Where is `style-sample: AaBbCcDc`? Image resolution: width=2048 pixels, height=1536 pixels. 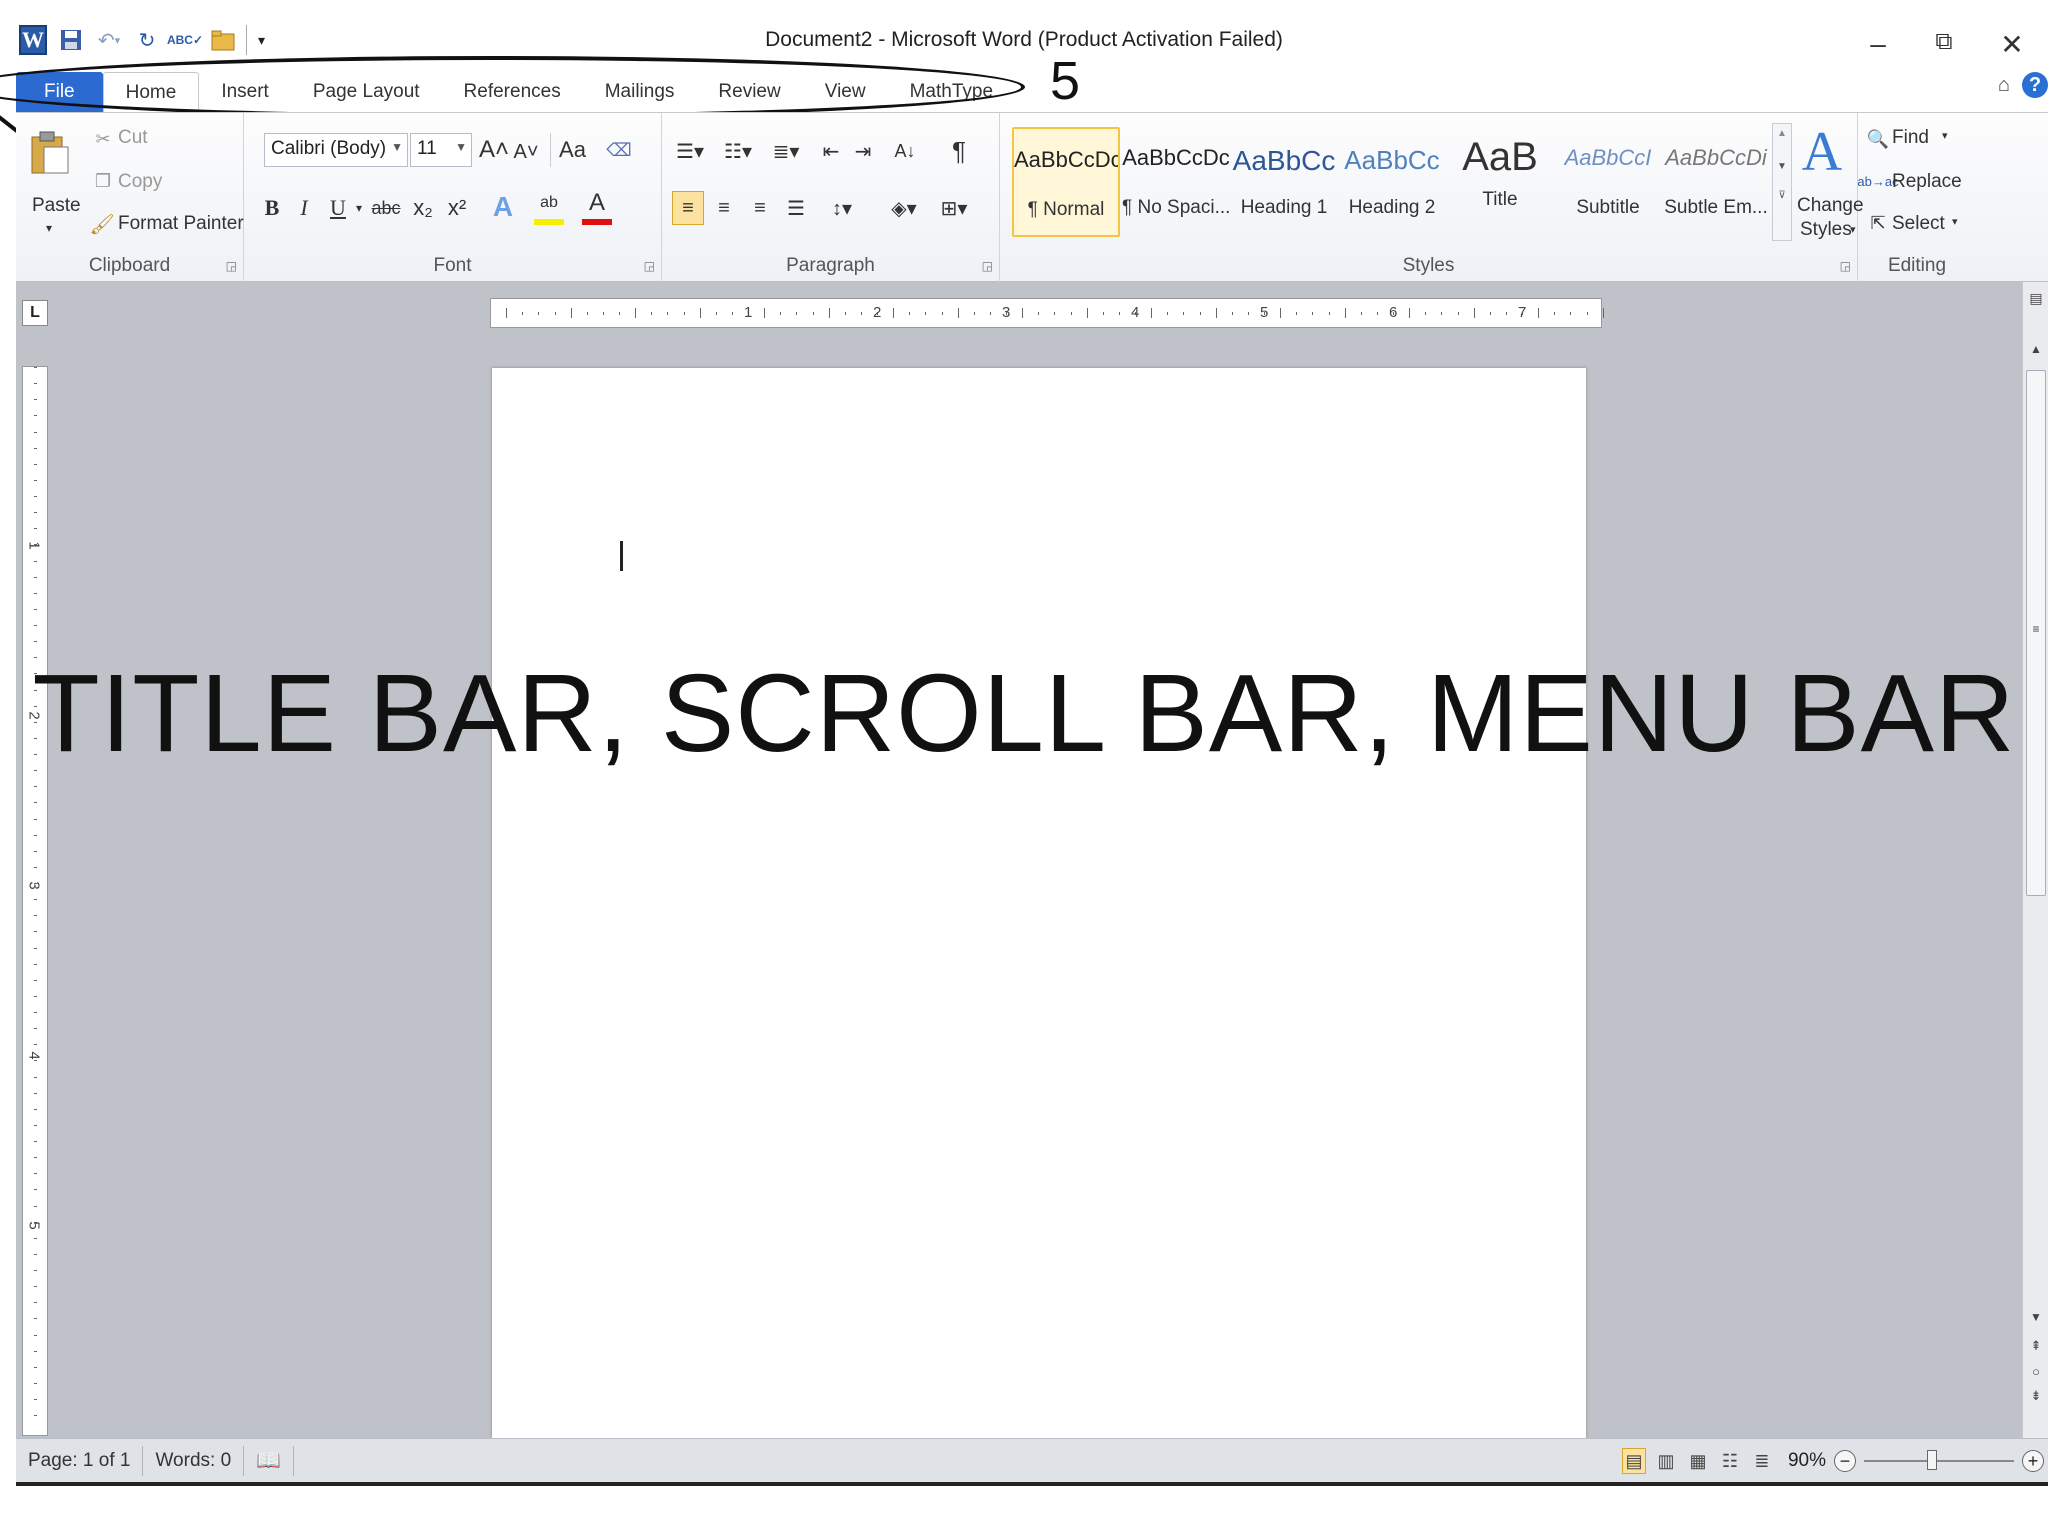 style-sample: AaBbCcDc is located at coordinates (1176, 157).